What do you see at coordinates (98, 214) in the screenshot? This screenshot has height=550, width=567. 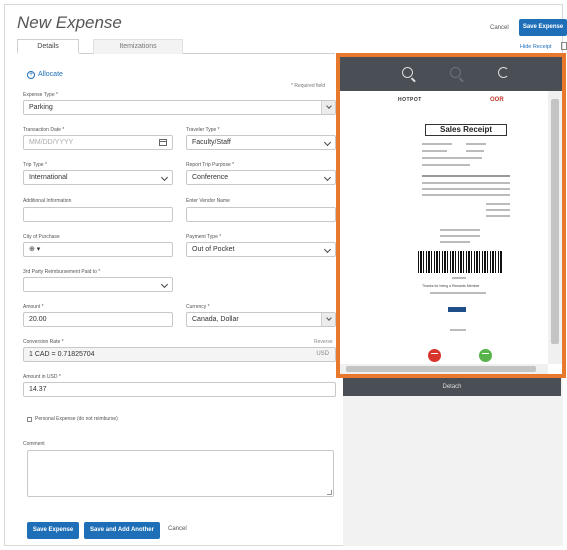 I see `additional-information-input` at bounding box center [98, 214].